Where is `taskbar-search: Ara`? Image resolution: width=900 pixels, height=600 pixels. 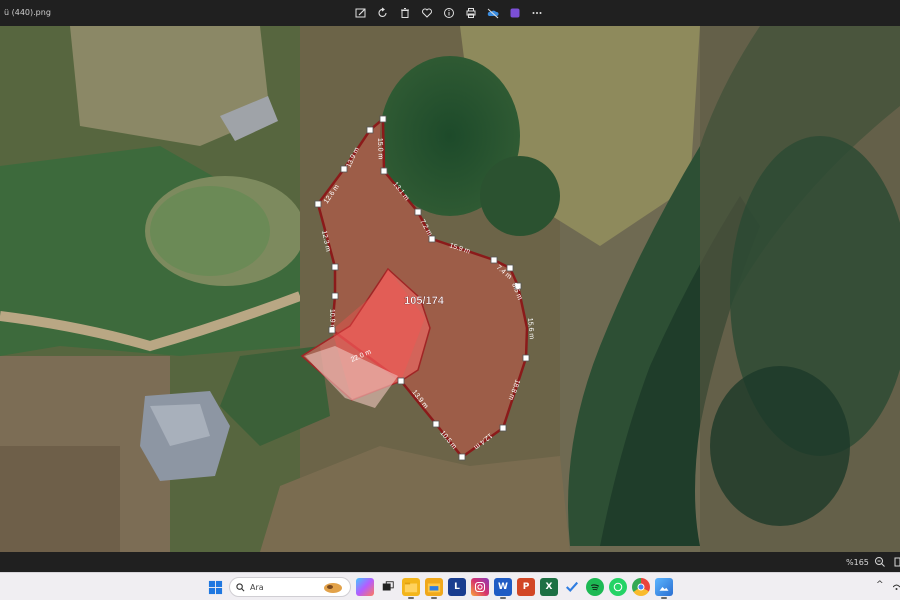
taskbar-search: Ara is located at coordinates (290, 587).